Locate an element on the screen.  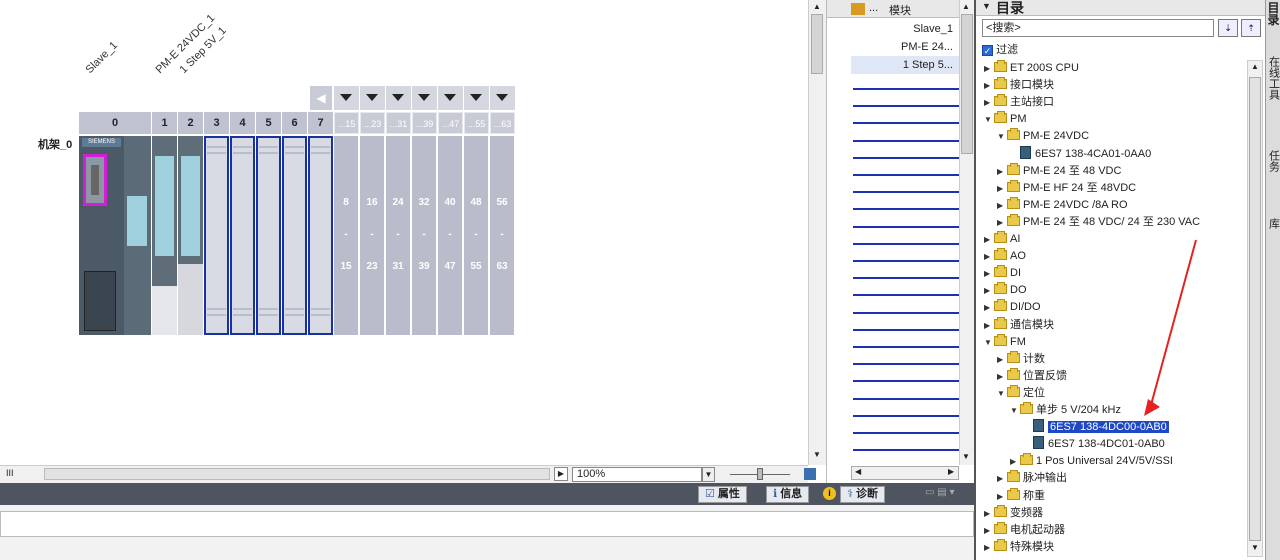
catalog-module-item: 6ES7 138-4CA01-0AA0 is located at coordinates (1067, 154).